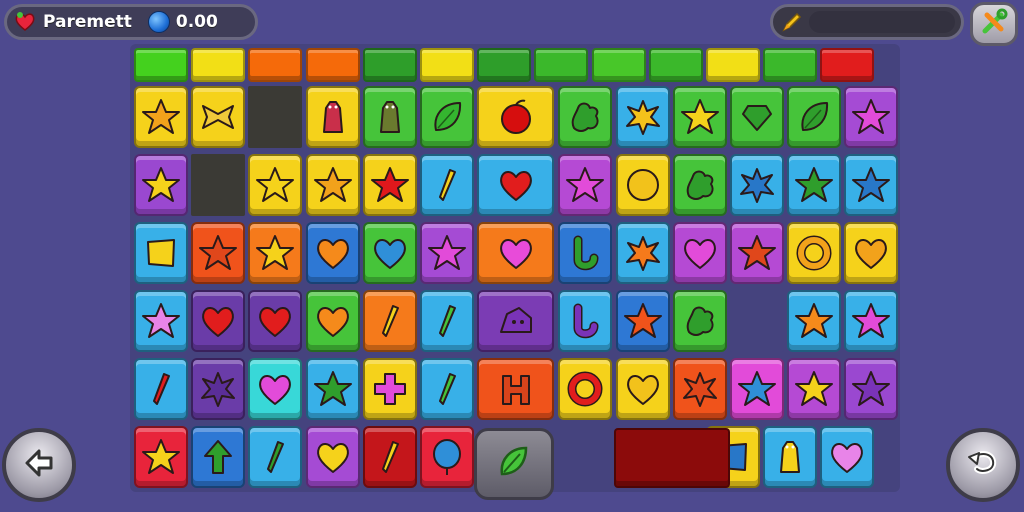  I want to click on blockH-icon, so click(515, 390).